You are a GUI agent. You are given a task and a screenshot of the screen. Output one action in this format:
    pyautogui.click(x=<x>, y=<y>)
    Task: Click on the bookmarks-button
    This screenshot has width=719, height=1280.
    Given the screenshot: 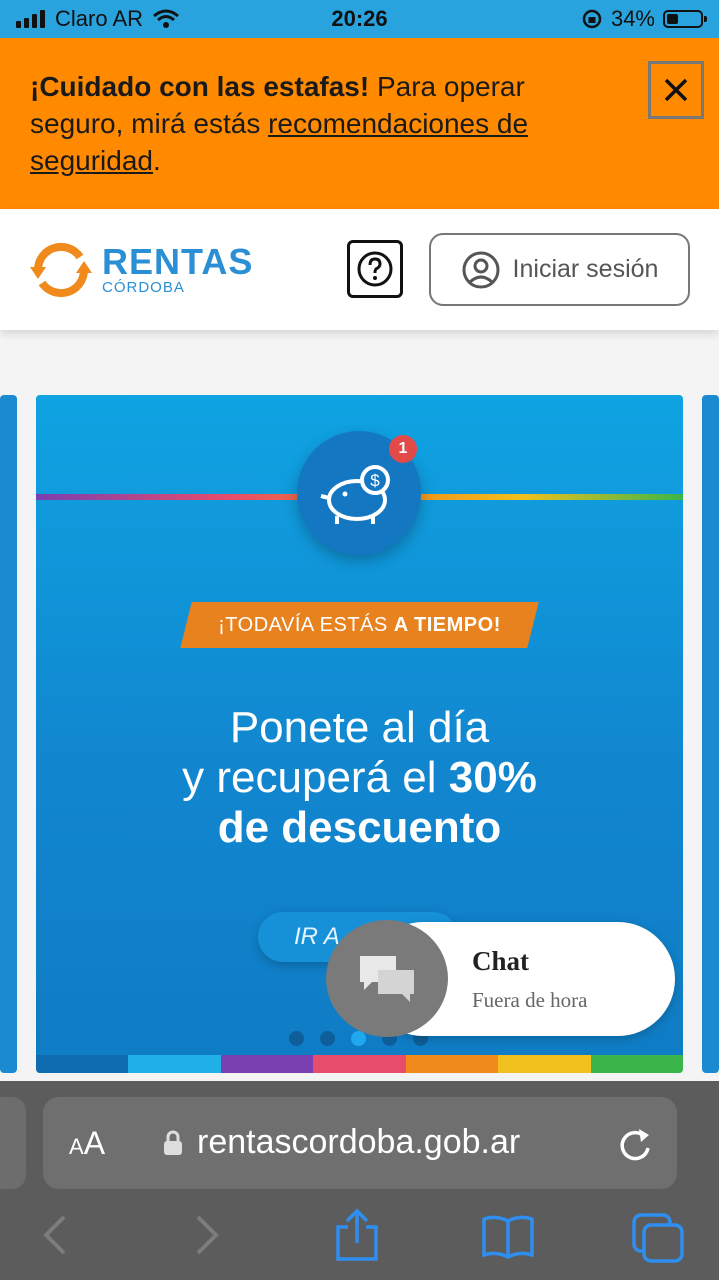 What is the action you would take?
    pyautogui.click(x=508, y=1238)
    